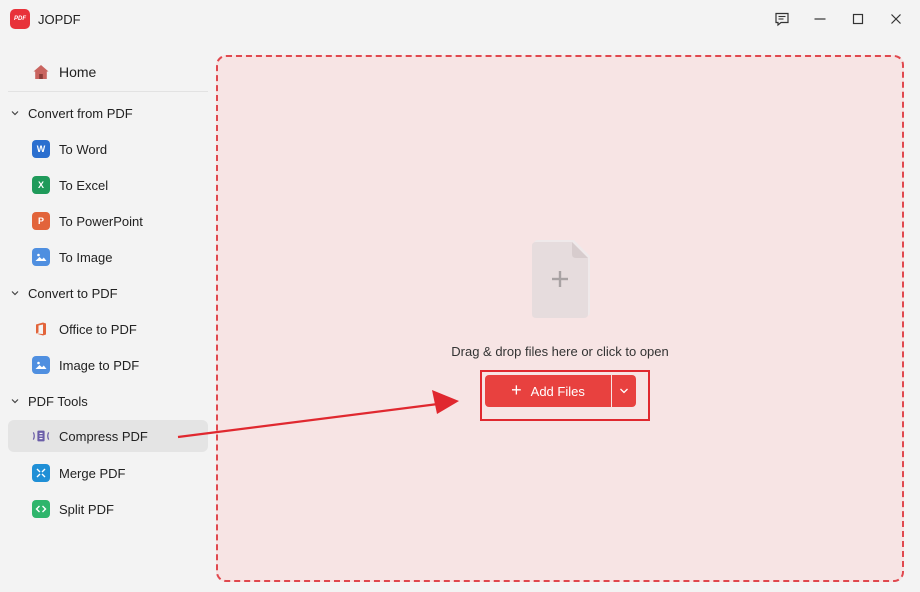 Image resolution: width=920 pixels, height=592 pixels. Describe the element at coordinates (41, 149) in the screenshot. I see `word-icon: W` at that location.